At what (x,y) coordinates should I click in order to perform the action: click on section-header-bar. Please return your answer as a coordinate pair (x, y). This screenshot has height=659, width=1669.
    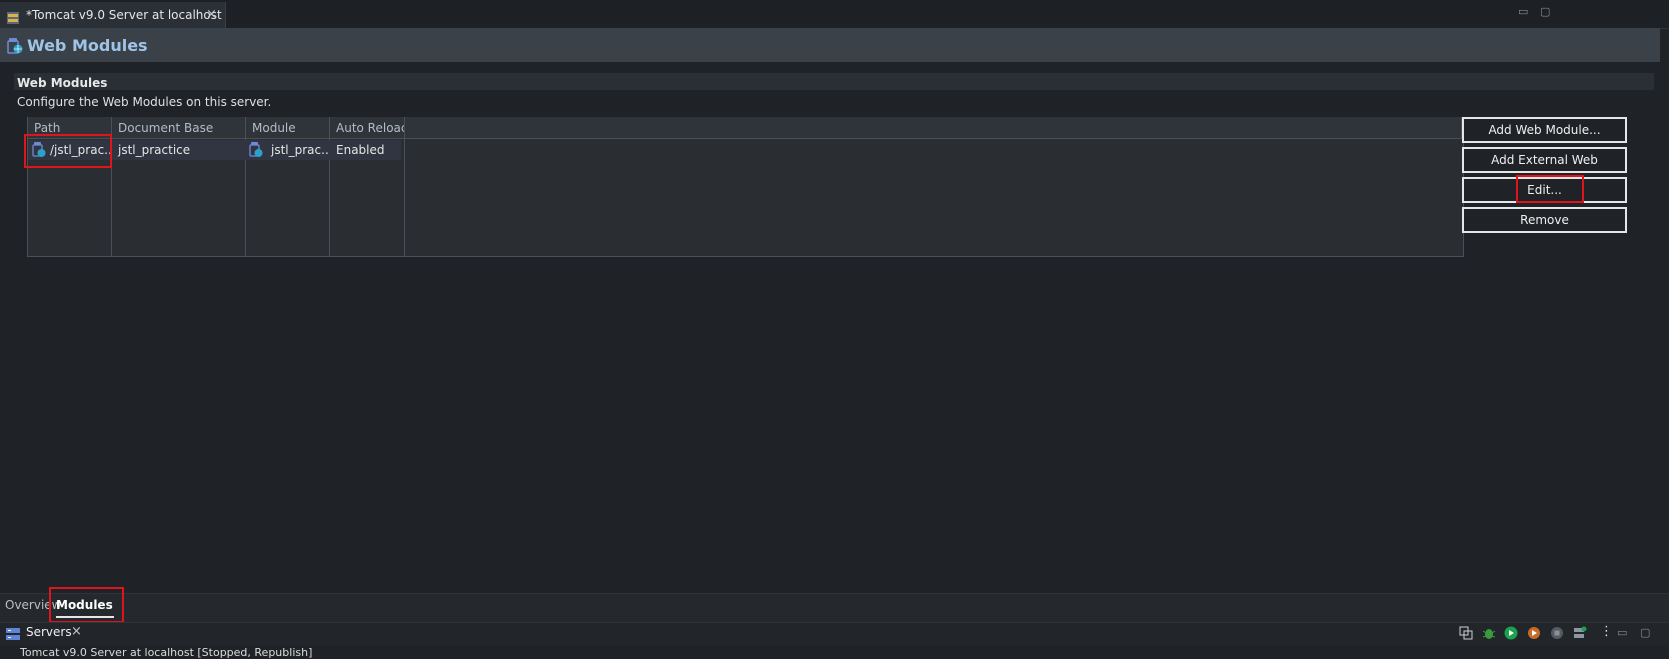
    Looking at the image, I should click on (834, 81).